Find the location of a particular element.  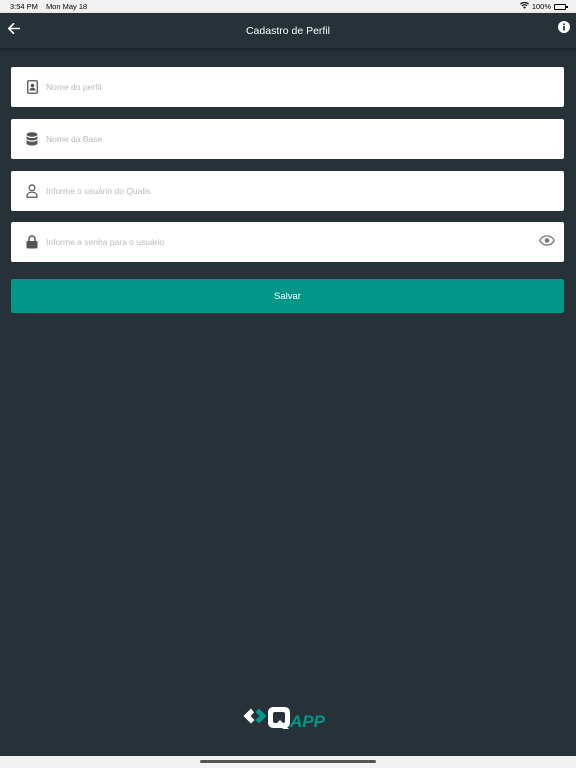

back-button is located at coordinates (14, 30).